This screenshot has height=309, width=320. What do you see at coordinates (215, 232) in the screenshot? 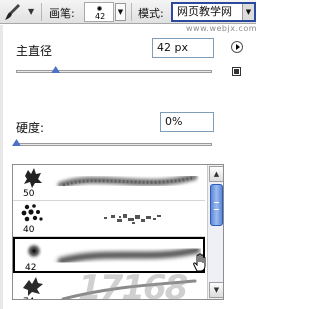
I see `brush-list-scrollbar: ▲ ▼` at bounding box center [215, 232].